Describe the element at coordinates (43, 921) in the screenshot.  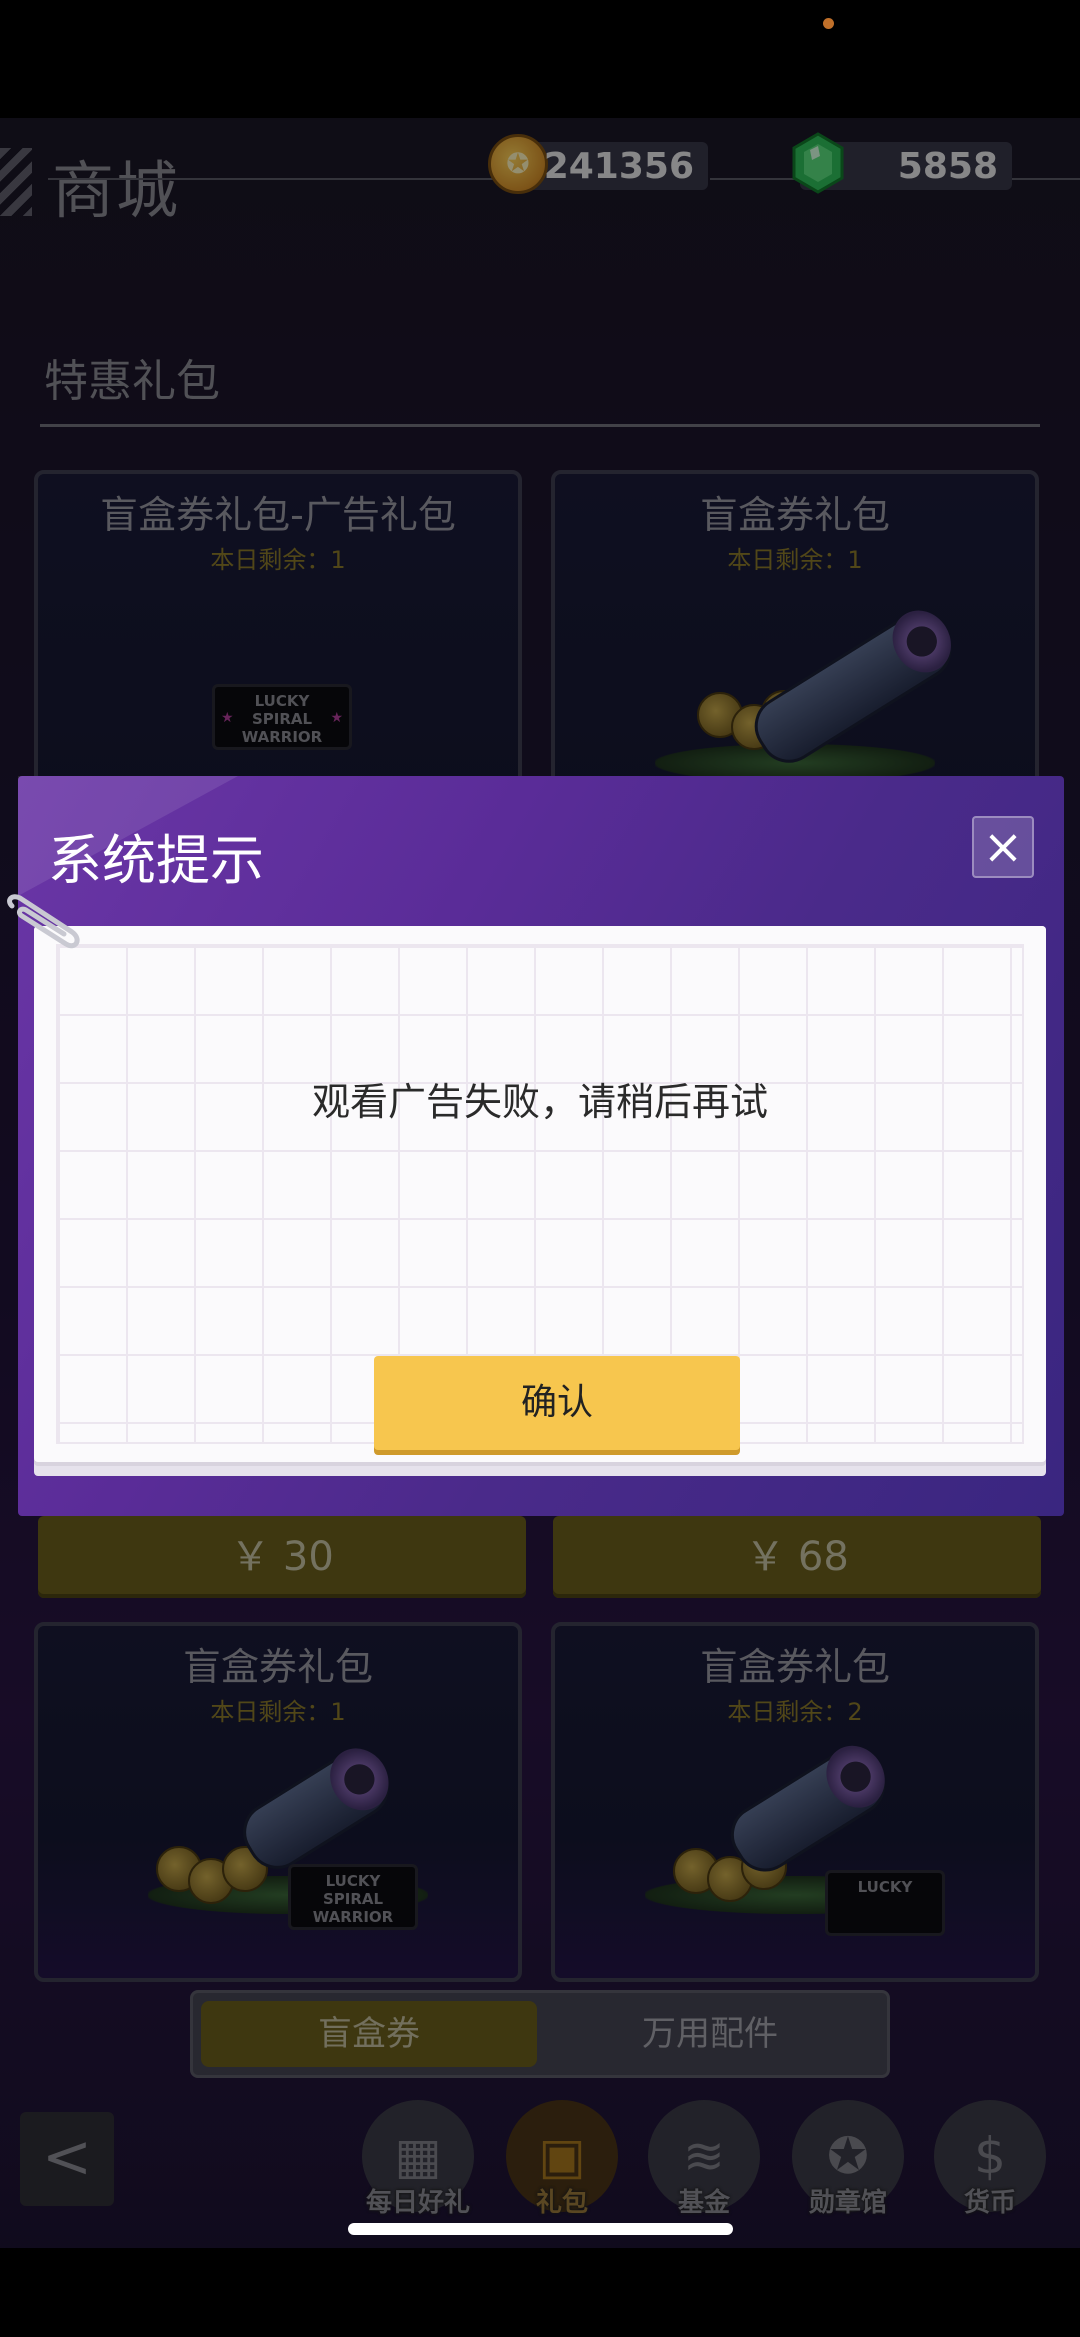
I see `paperclip-icon` at that location.